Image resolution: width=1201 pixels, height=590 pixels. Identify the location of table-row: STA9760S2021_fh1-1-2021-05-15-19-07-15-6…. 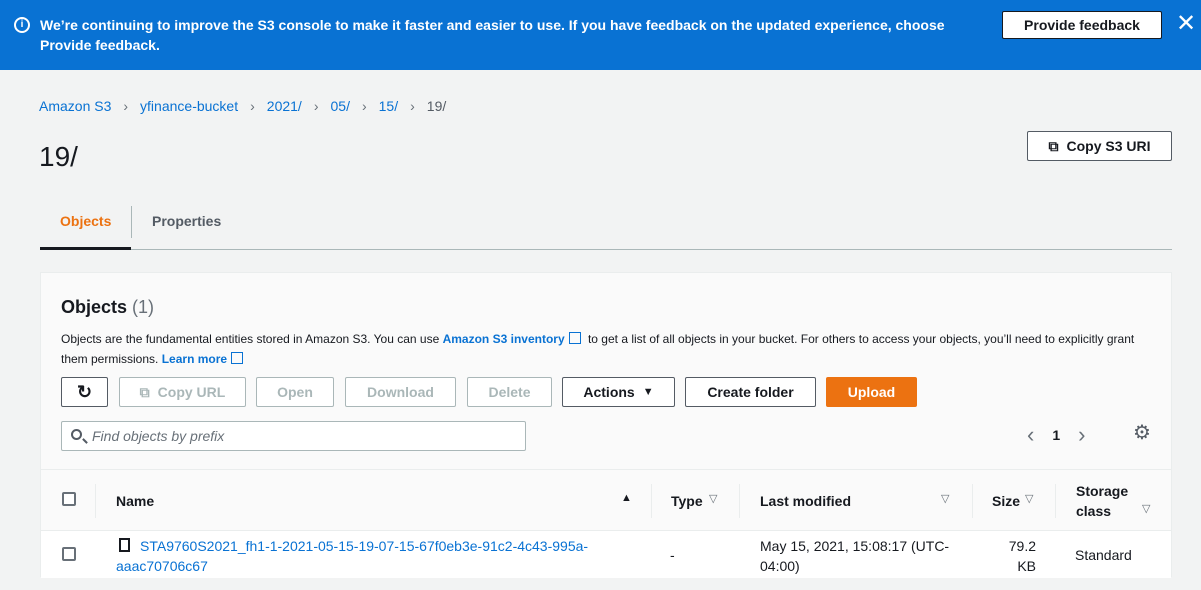
(606, 554).